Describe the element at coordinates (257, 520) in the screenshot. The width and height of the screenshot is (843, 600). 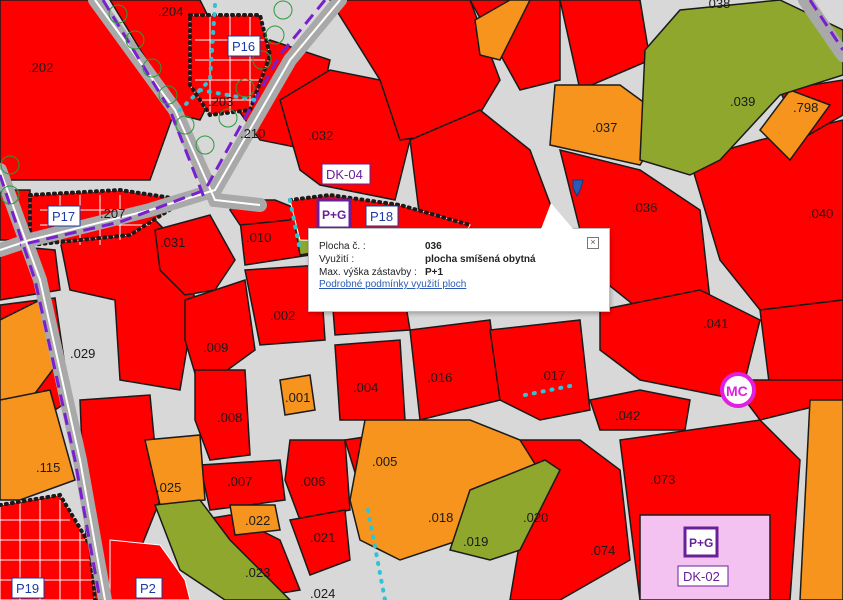
I see `parcel-label: .022` at that location.